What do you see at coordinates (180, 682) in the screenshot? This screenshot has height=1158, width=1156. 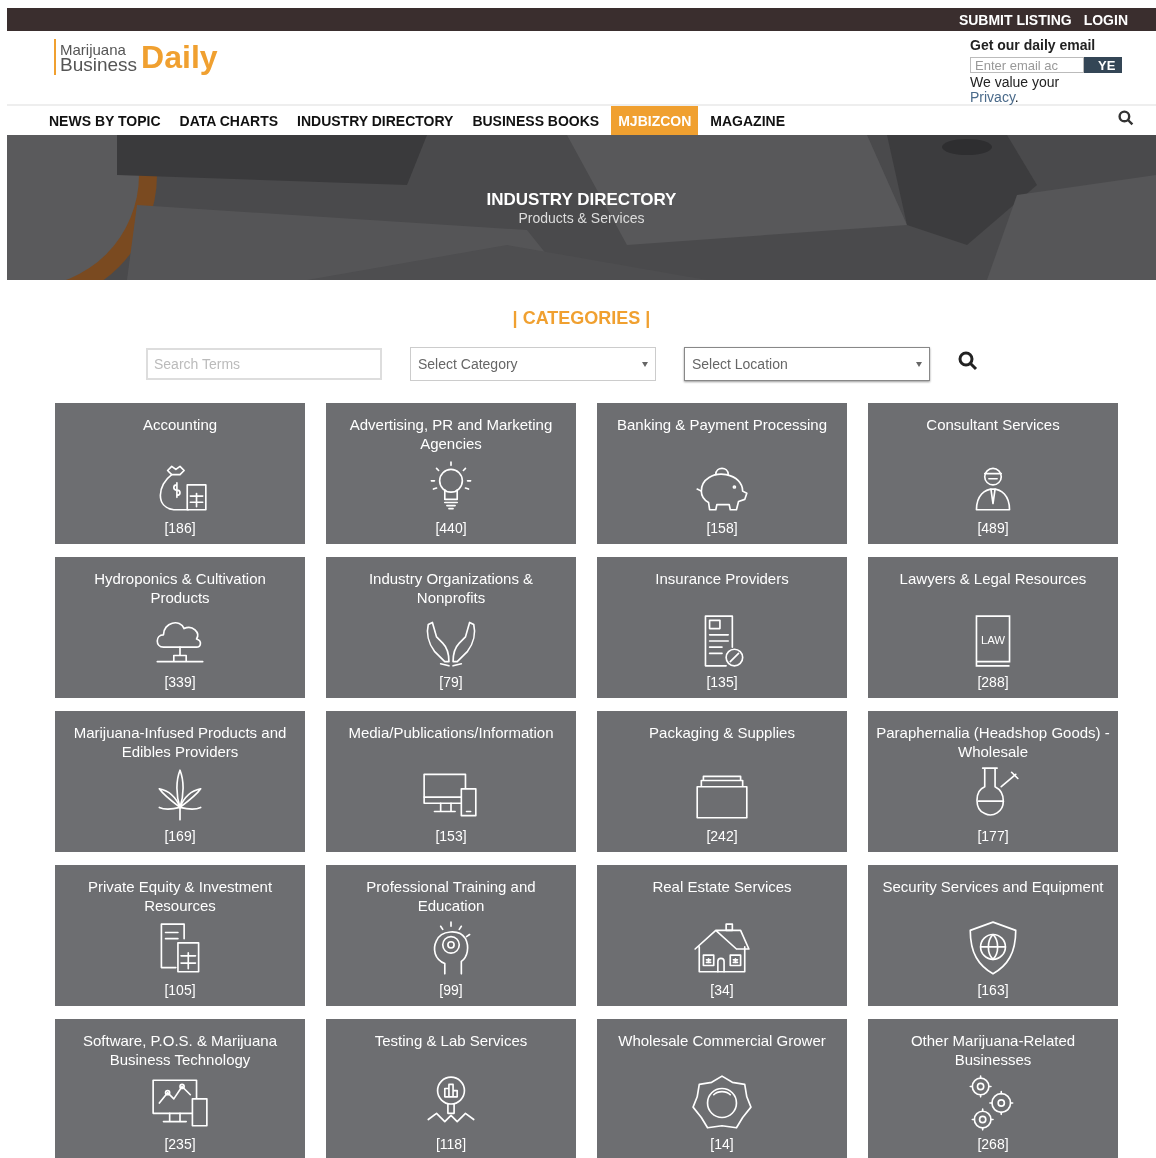 I see `category-count: [339]` at bounding box center [180, 682].